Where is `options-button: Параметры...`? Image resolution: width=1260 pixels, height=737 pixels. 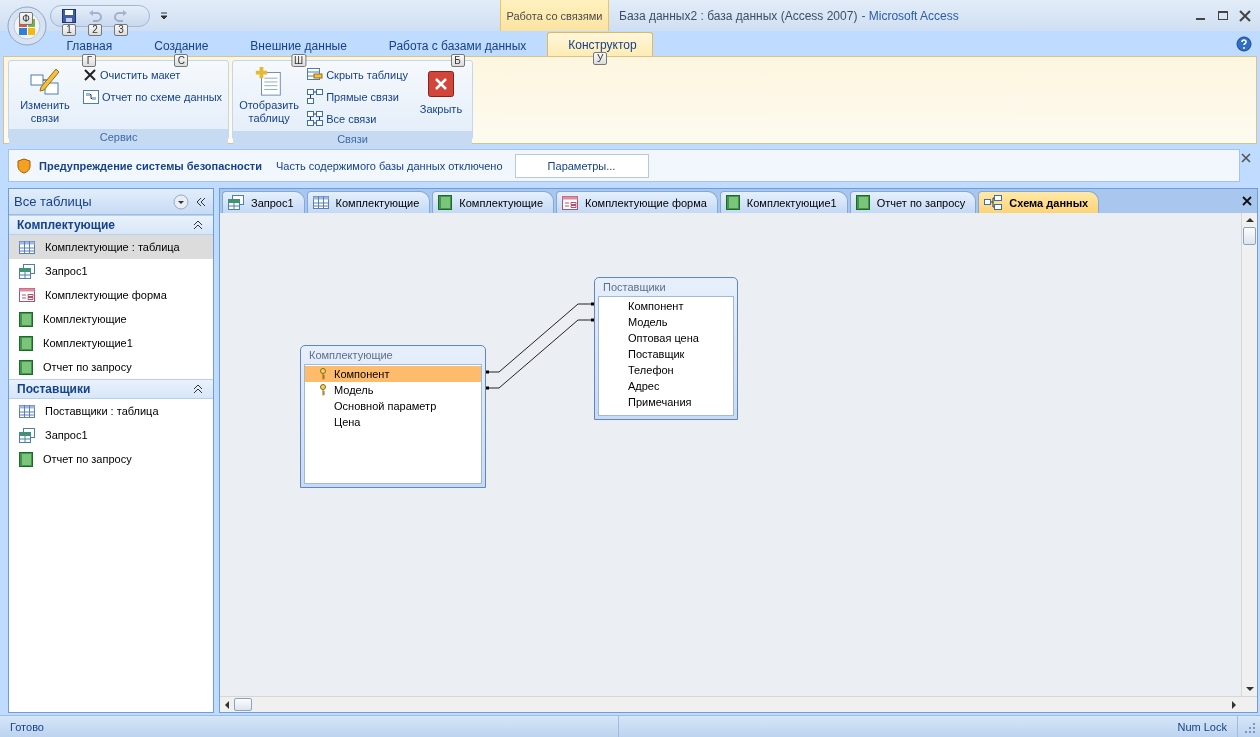
options-button: Параметры... is located at coordinates (581, 165).